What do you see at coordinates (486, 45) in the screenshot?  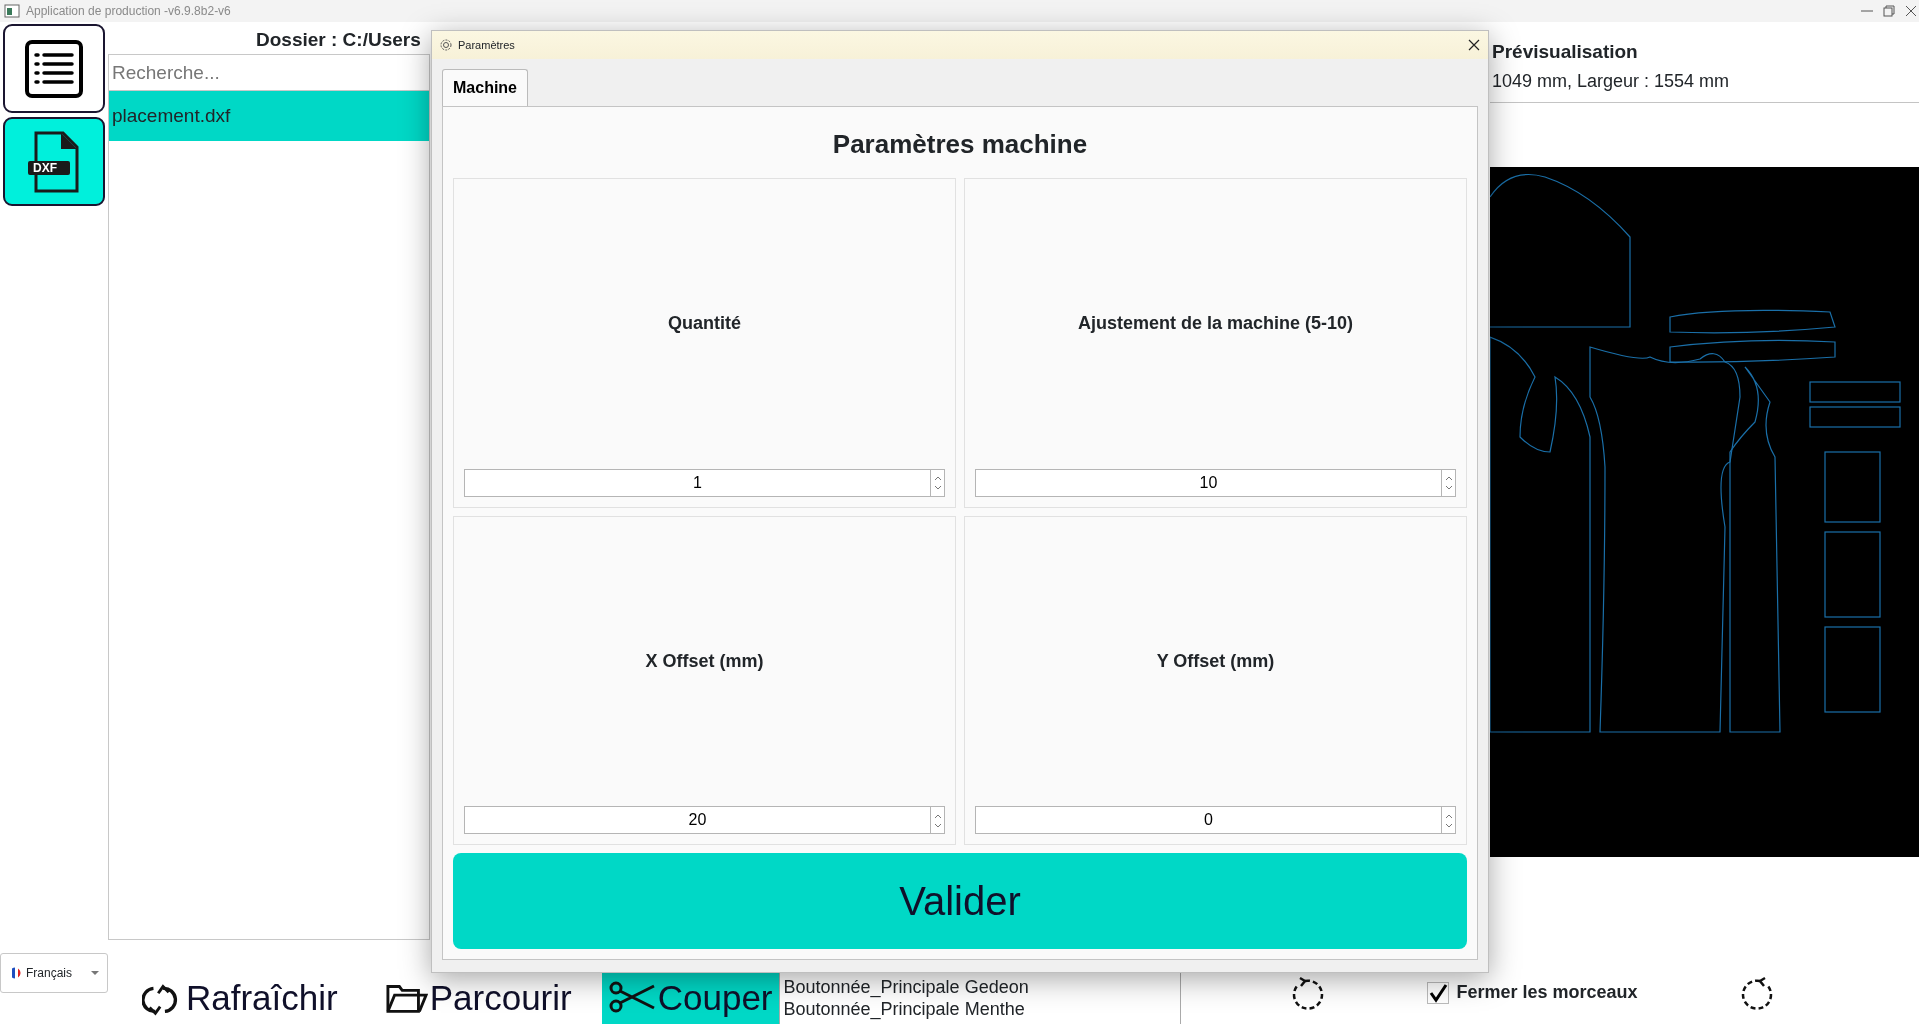 I see `dialog-title: Paramètres` at bounding box center [486, 45].